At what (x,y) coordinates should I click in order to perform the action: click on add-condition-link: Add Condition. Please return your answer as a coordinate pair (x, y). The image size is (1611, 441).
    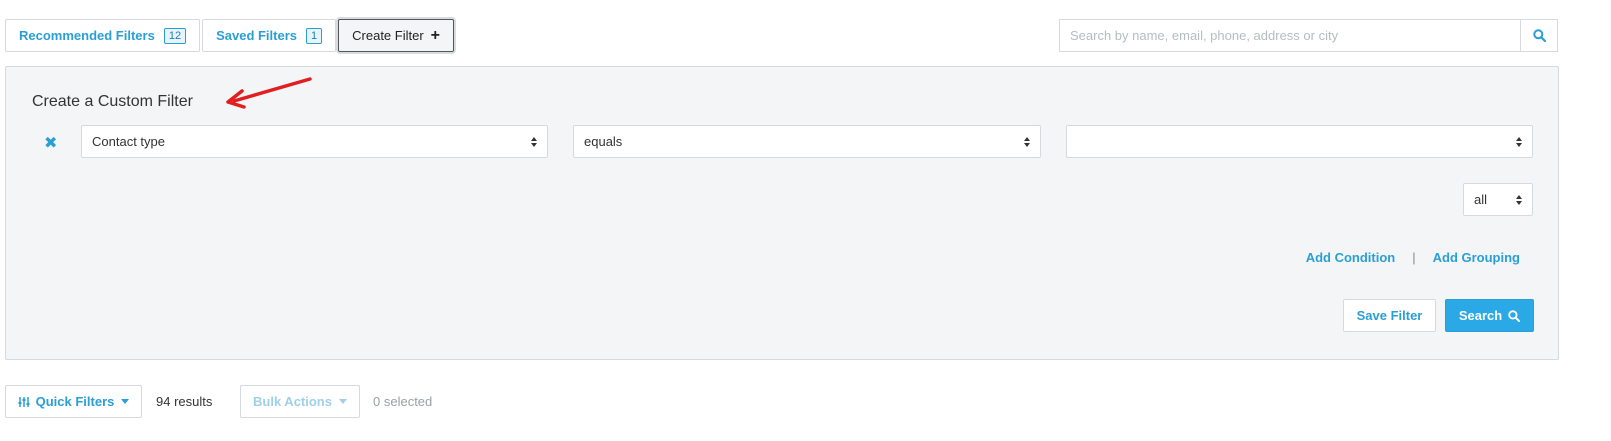
    Looking at the image, I should click on (1351, 257).